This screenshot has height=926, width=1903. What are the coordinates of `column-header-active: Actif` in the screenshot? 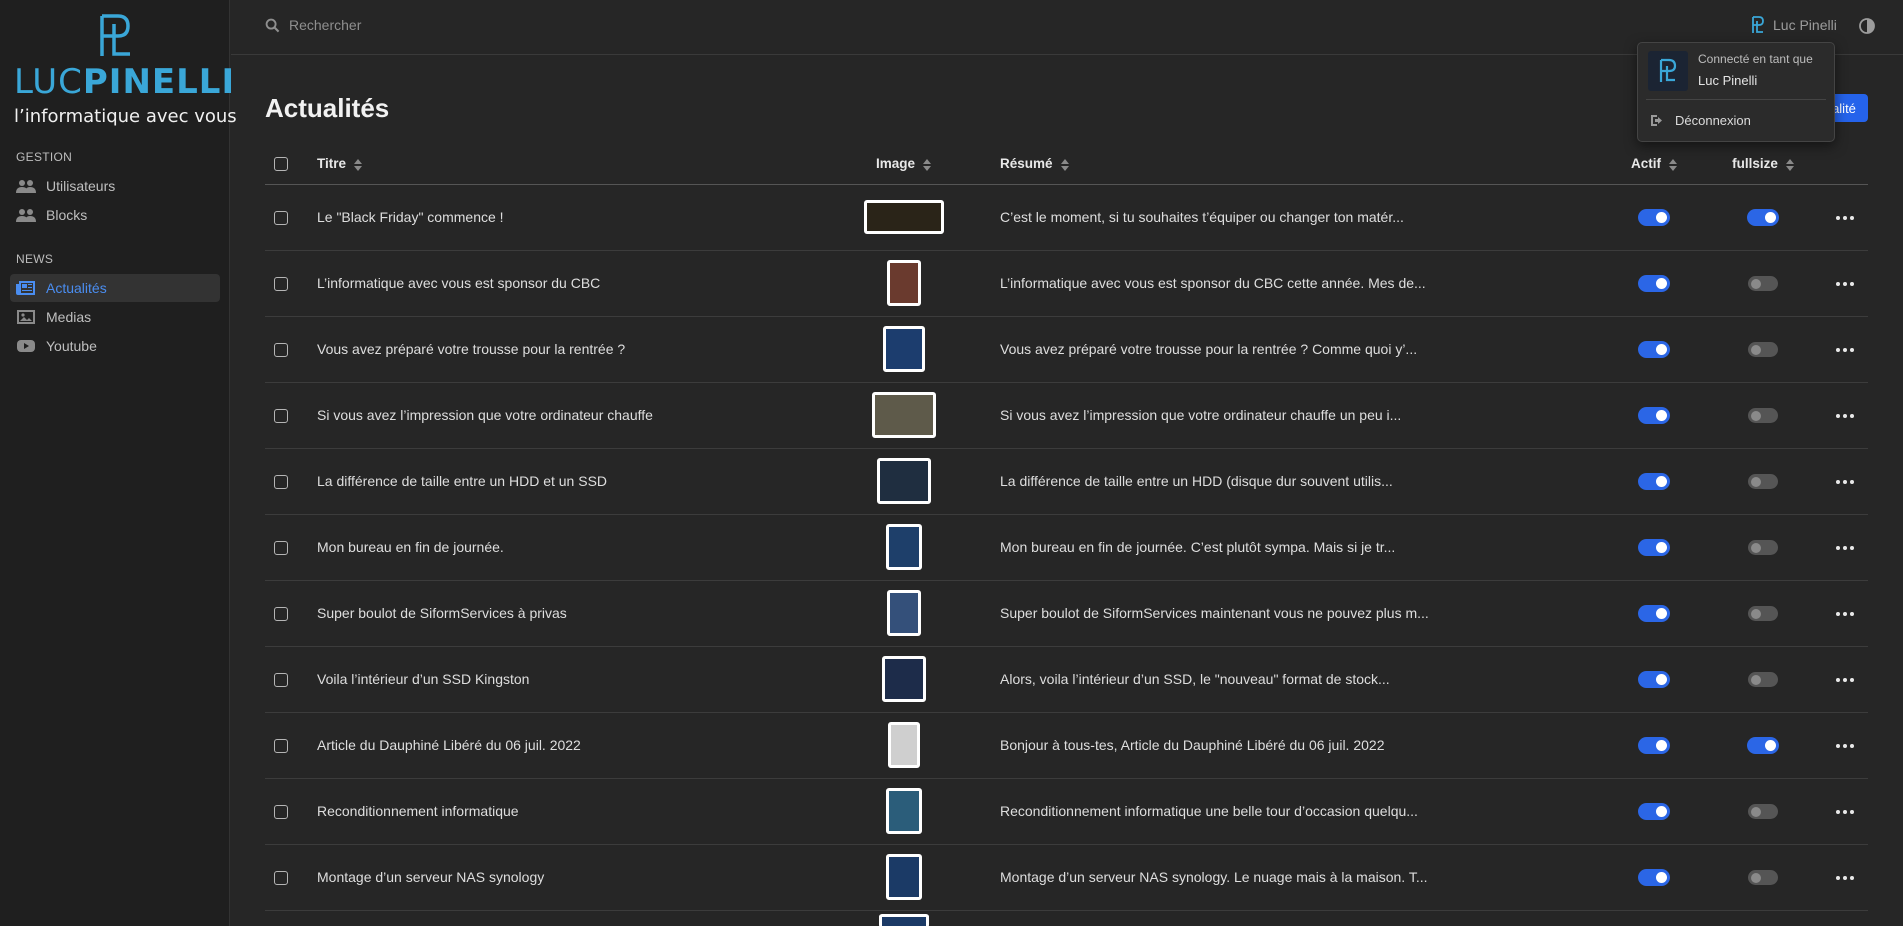 It's located at (1654, 164).